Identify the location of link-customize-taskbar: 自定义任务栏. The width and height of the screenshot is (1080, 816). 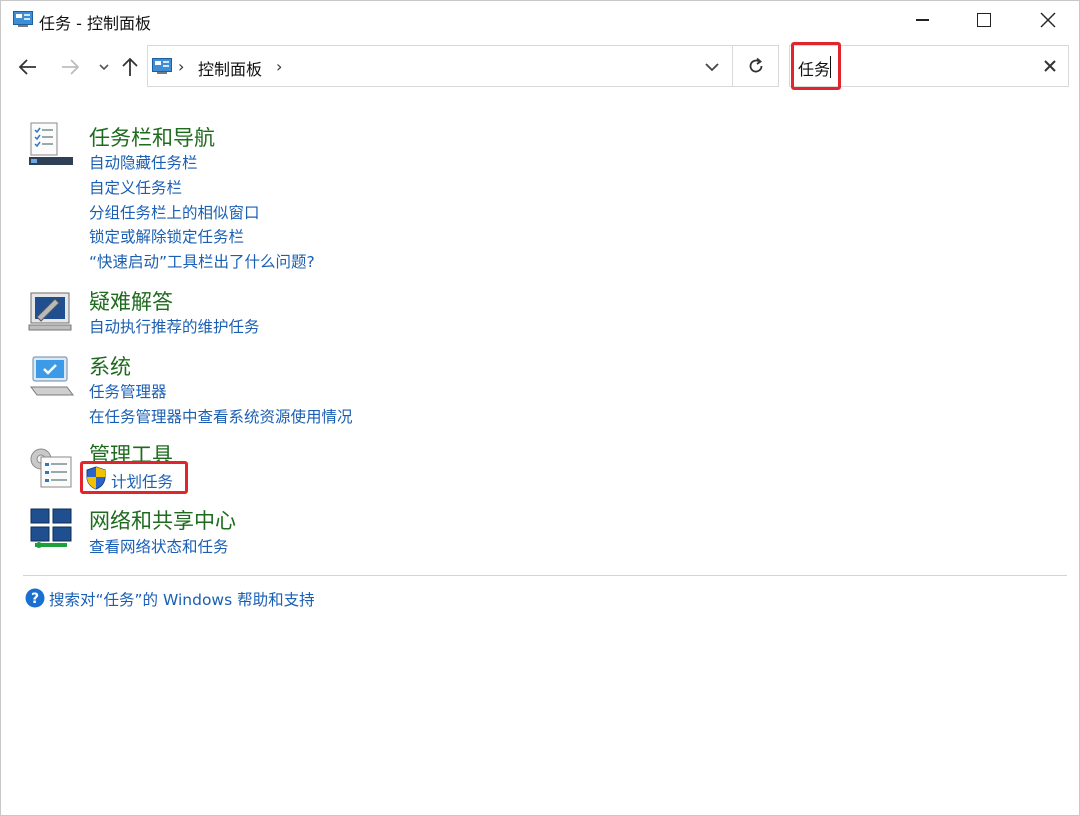
(135, 187).